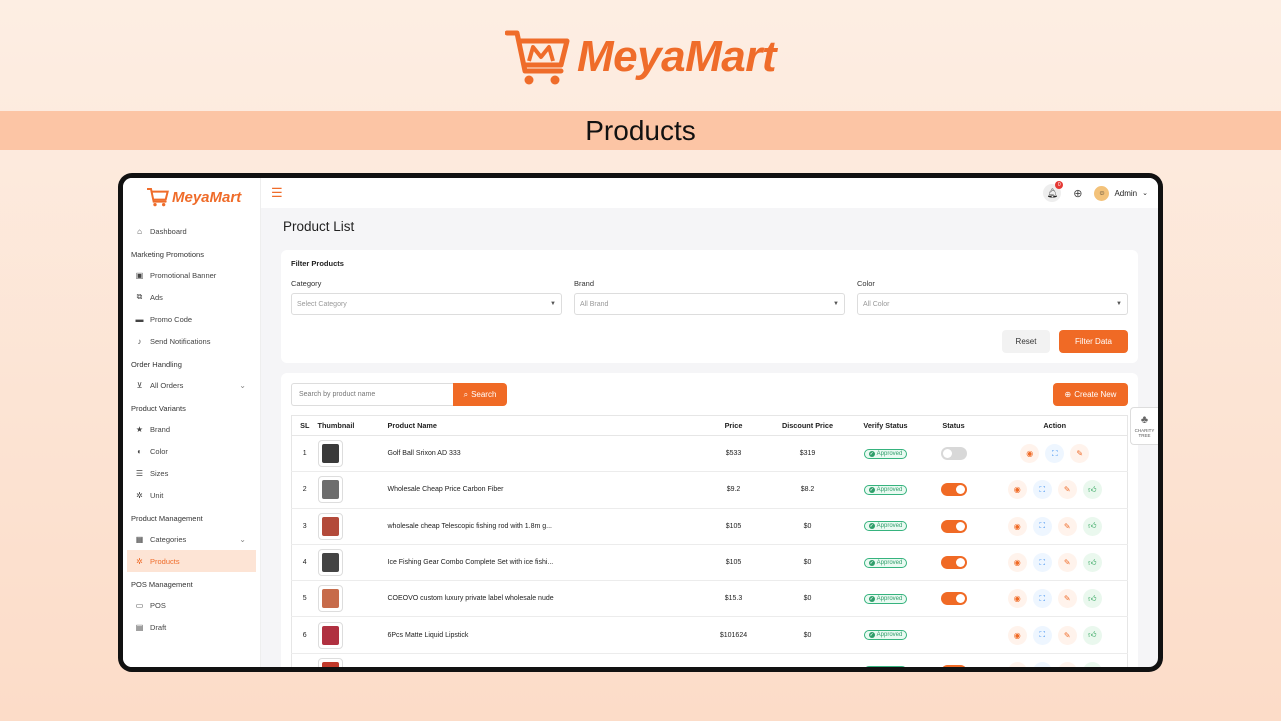 The width and height of the screenshot is (1281, 721). What do you see at coordinates (1144, 420) in the screenshot?
I see `tree-icon: ♣` at bounding box center [1144, 420].